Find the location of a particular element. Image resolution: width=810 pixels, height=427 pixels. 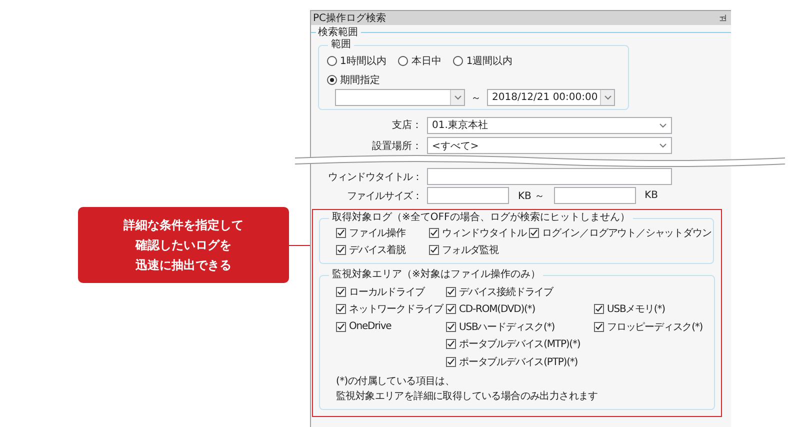

group-title: 取得対象ログ（※全てOFFの場合、ログが検索にヒットしません） is located at coordinates (481, 218).